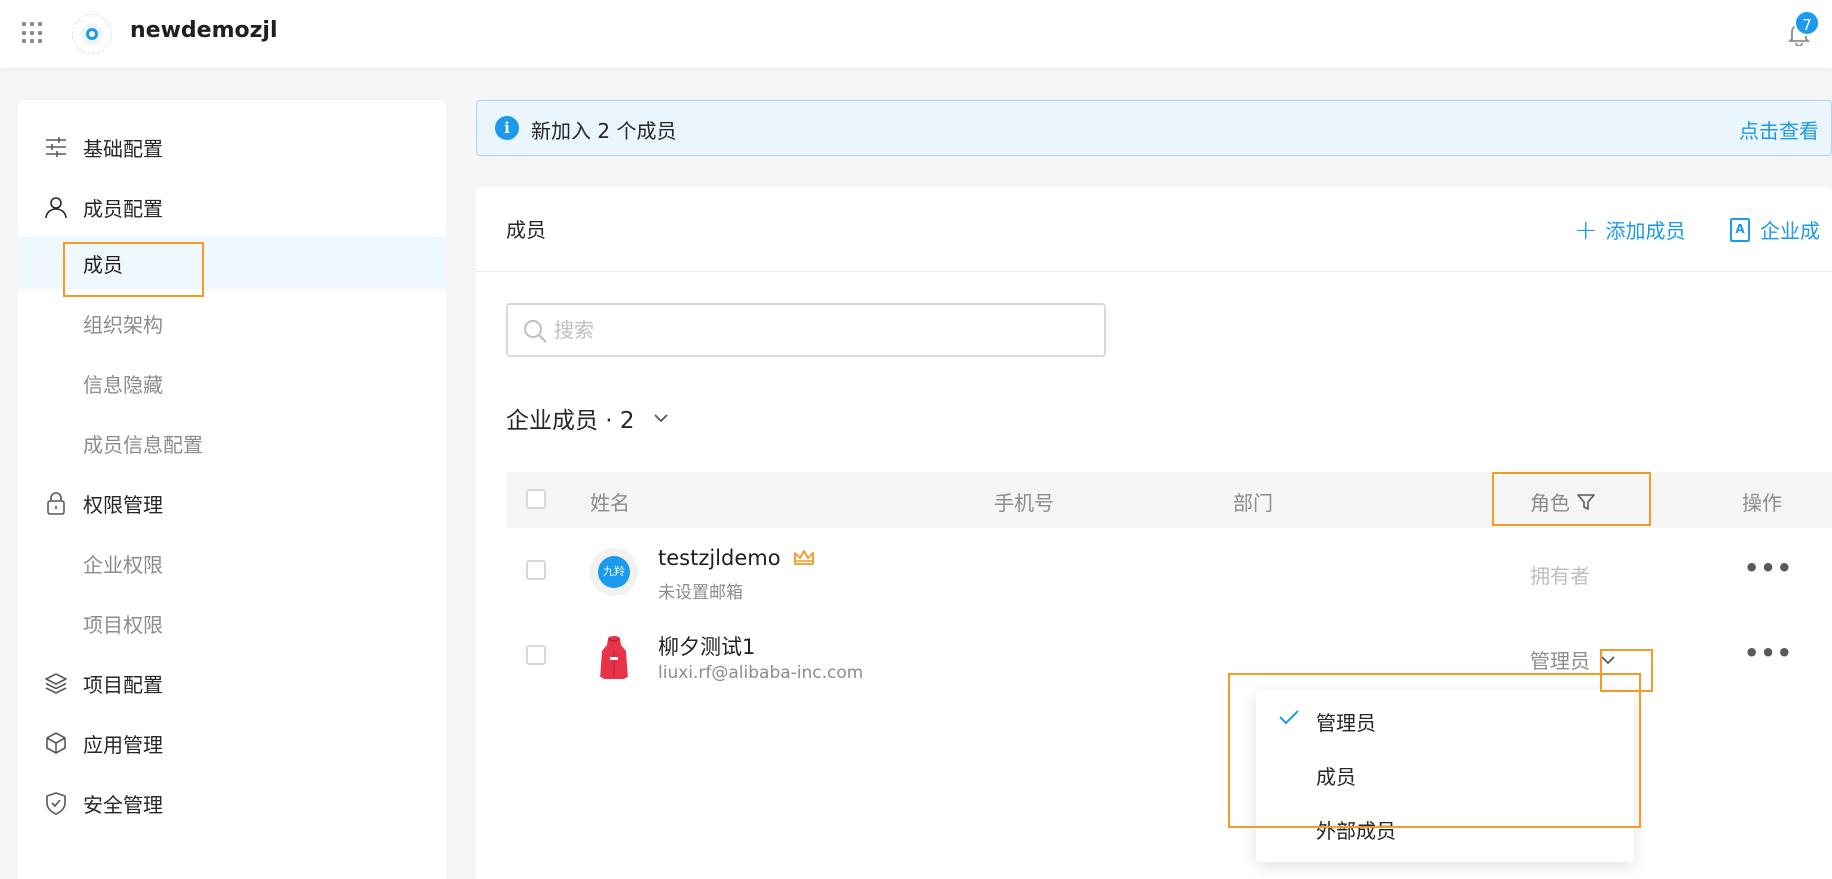  I want to click on member-name: 柳夕测试1, so click(706, 646).